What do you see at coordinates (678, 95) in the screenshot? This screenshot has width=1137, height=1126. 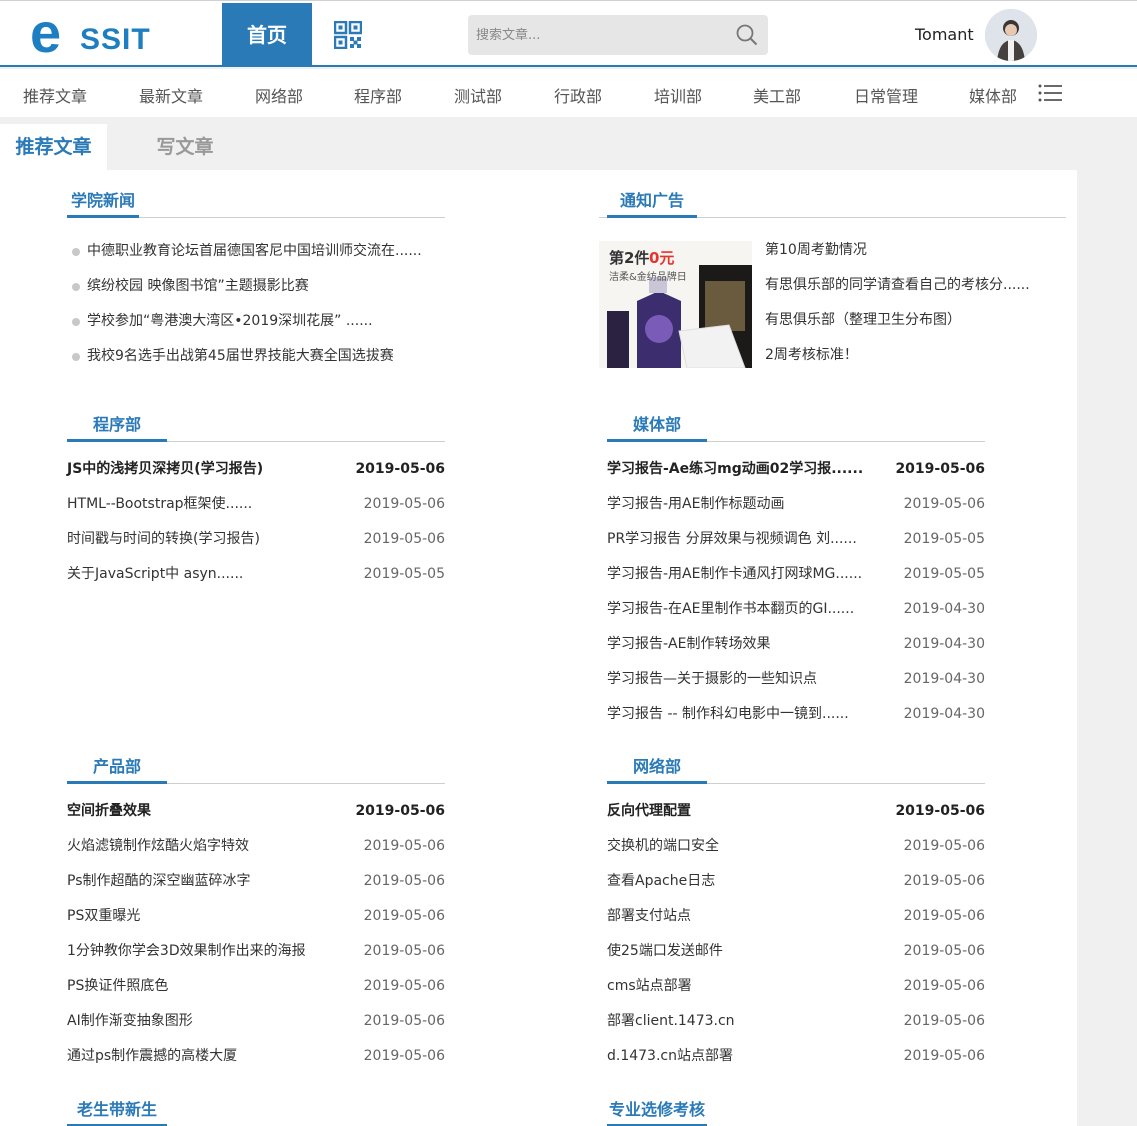 I see `category-training: 培训部` at bounding box center [678, 95].